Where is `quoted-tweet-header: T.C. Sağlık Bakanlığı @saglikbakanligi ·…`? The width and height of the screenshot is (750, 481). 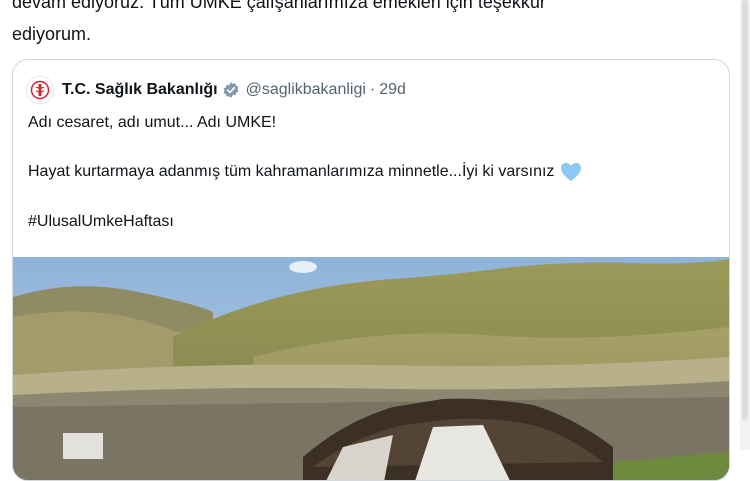 quoted-tweet-header: T.C. Sağlık Bakanlığı @saglikbakanligi ·… is located at coordinates (216, 90).